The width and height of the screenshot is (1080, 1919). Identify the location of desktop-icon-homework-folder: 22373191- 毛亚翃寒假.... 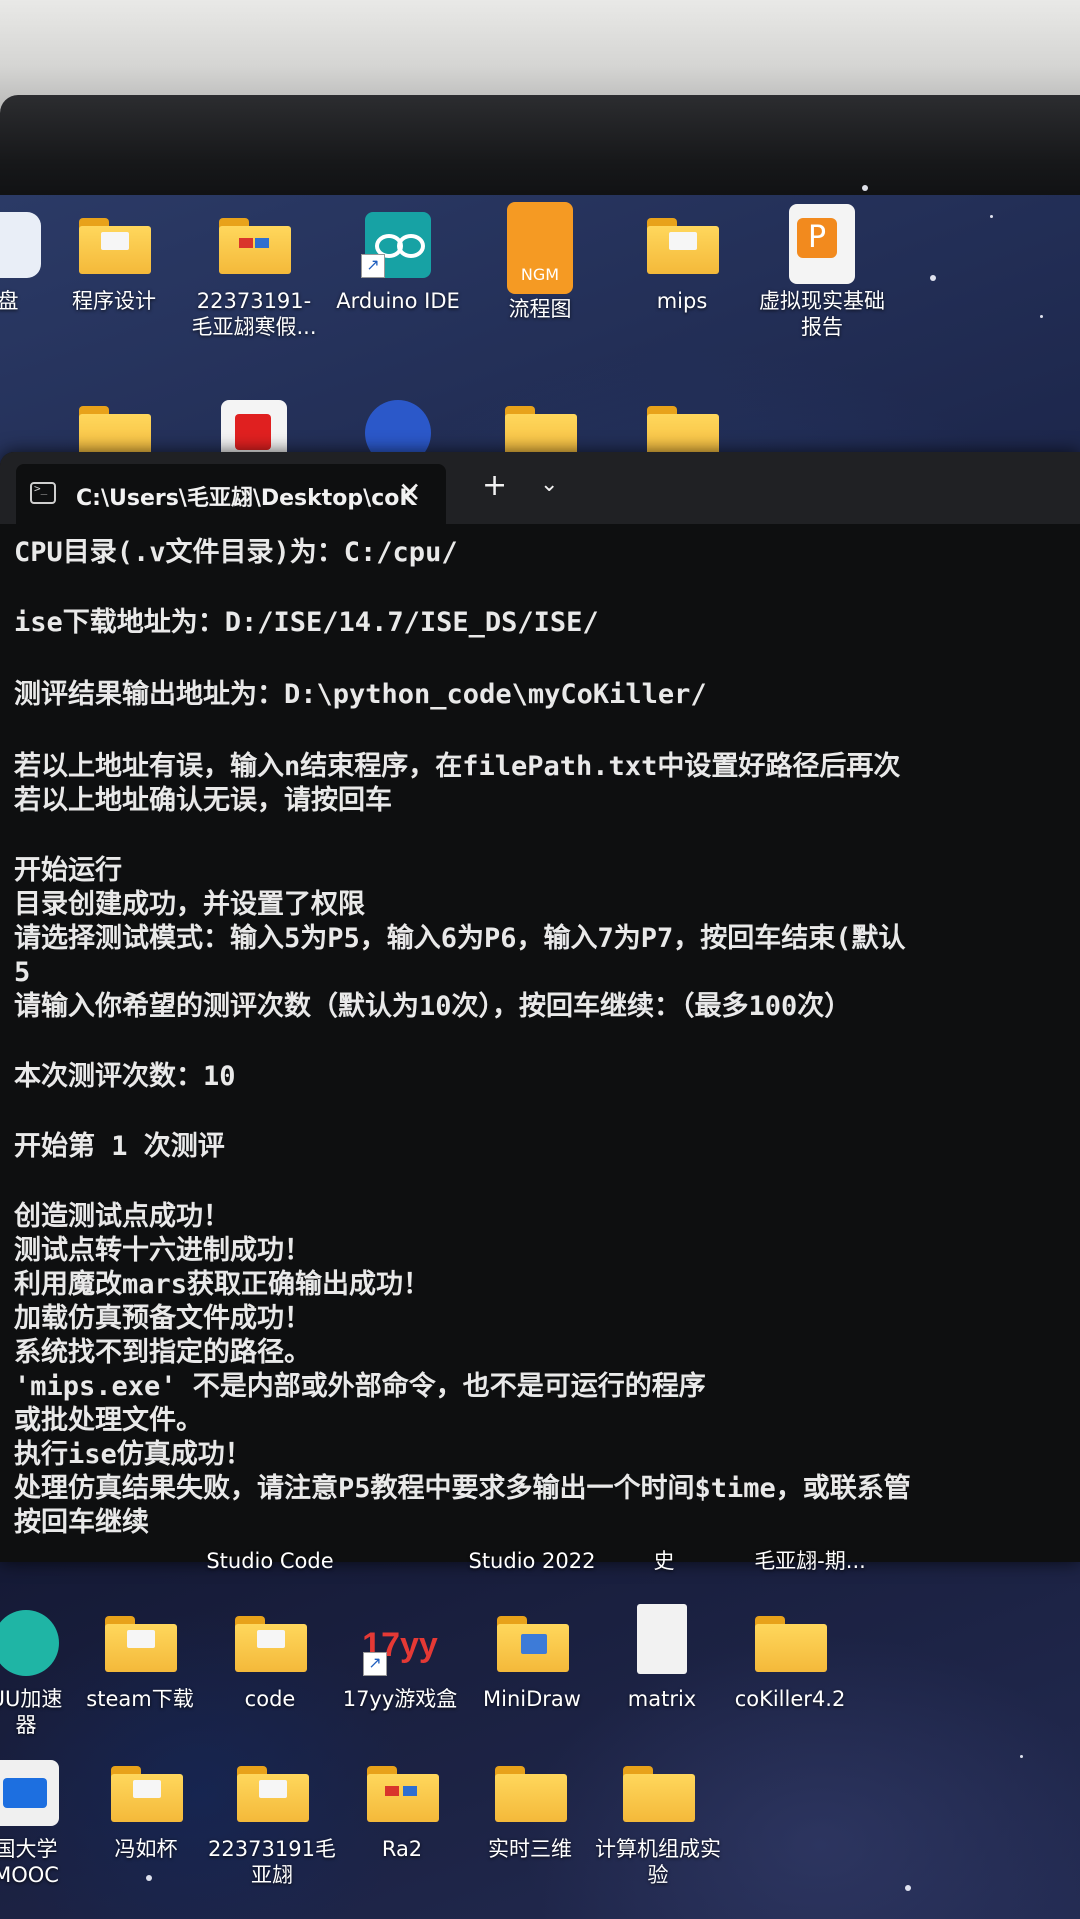
(254, 276).